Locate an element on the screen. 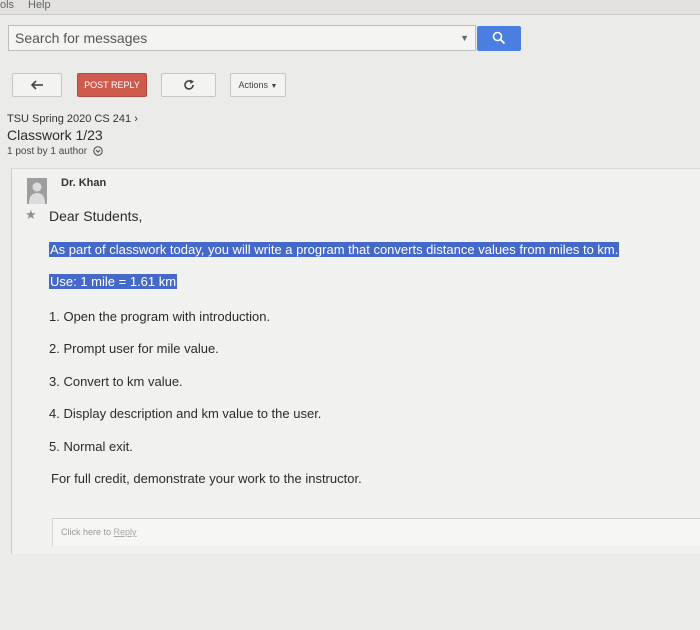  search-icon is located at coordinates (499, 38).